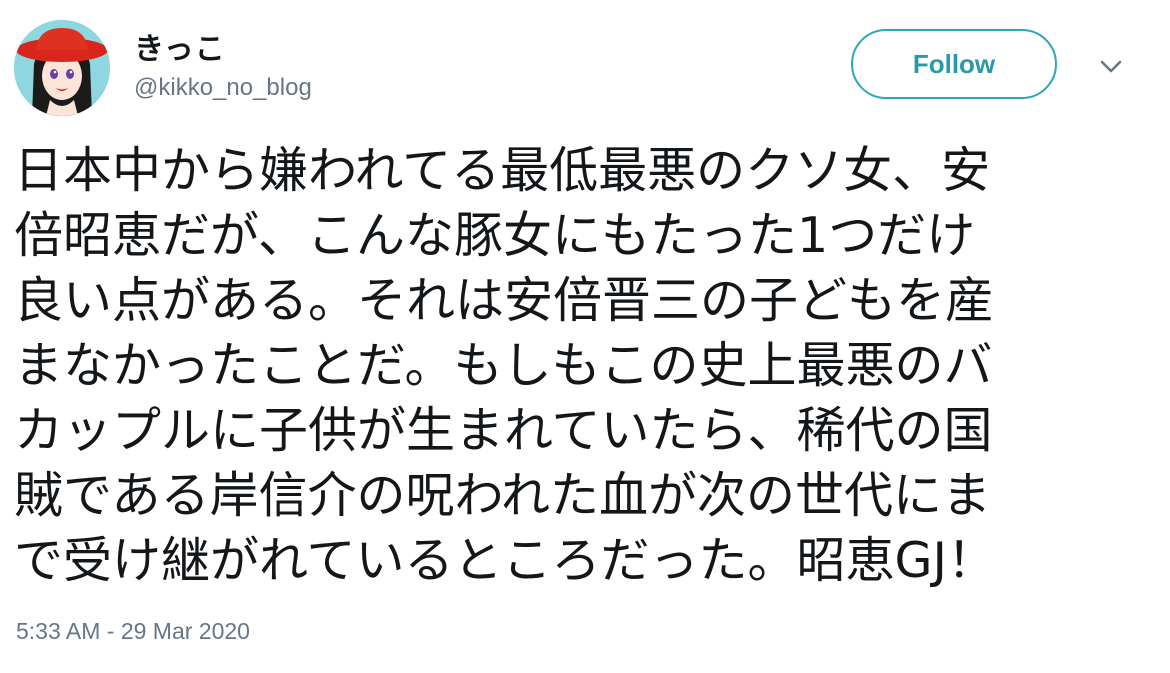 The height and width of the screenshot is (673, 1170). I want to click on tweet-text-line: カップルに子供が生まれていたら、稀代の国, so click(503, 430).